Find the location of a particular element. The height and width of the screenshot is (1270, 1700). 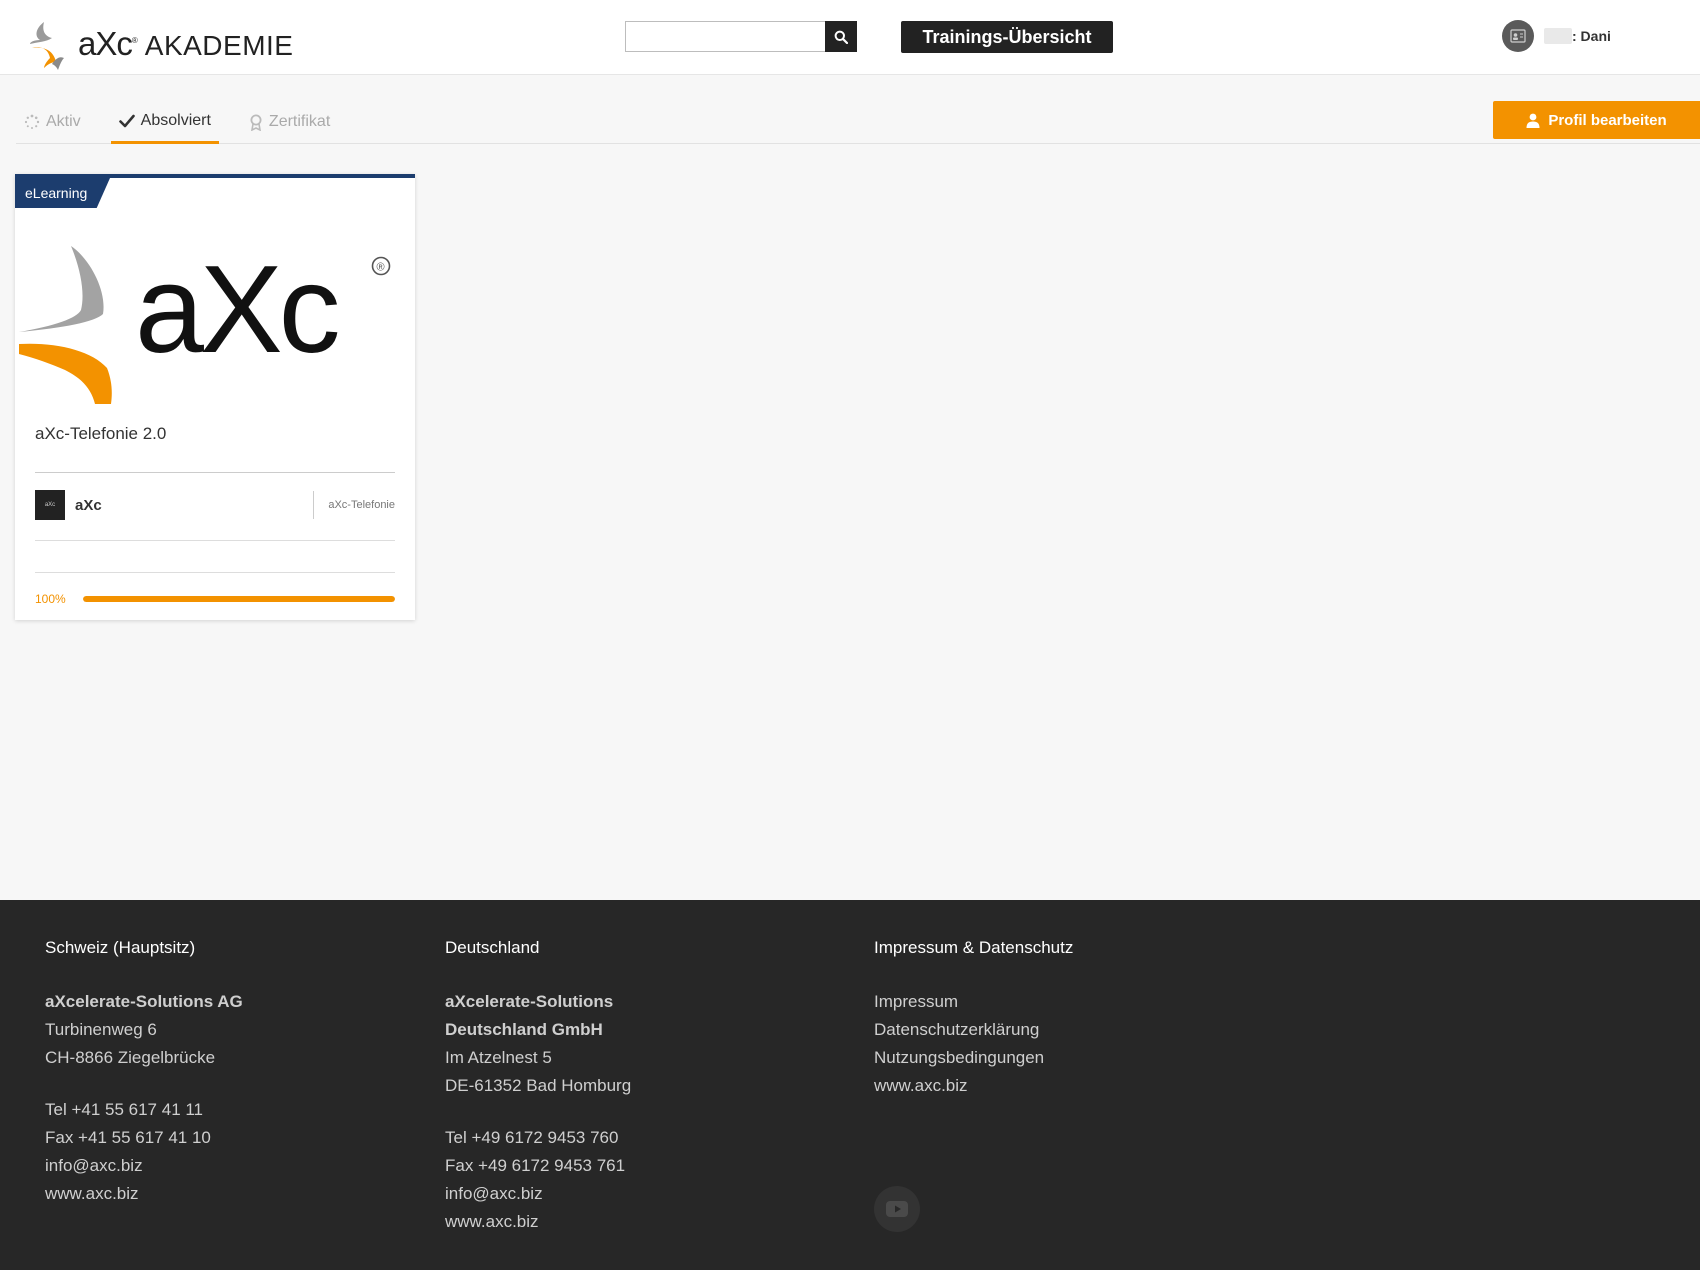

user-name: : Dani is located at coordinates (1591, 36).